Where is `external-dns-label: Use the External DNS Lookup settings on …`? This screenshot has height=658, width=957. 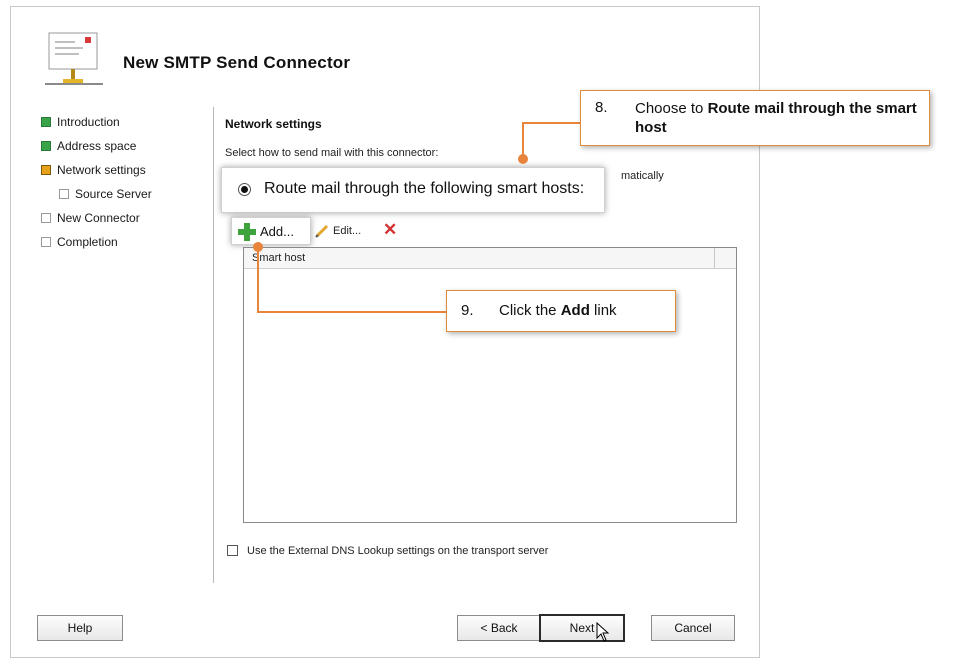 external-dns-label: Use the External DNS Lookup settings on … is located at coordinates (398, 551).